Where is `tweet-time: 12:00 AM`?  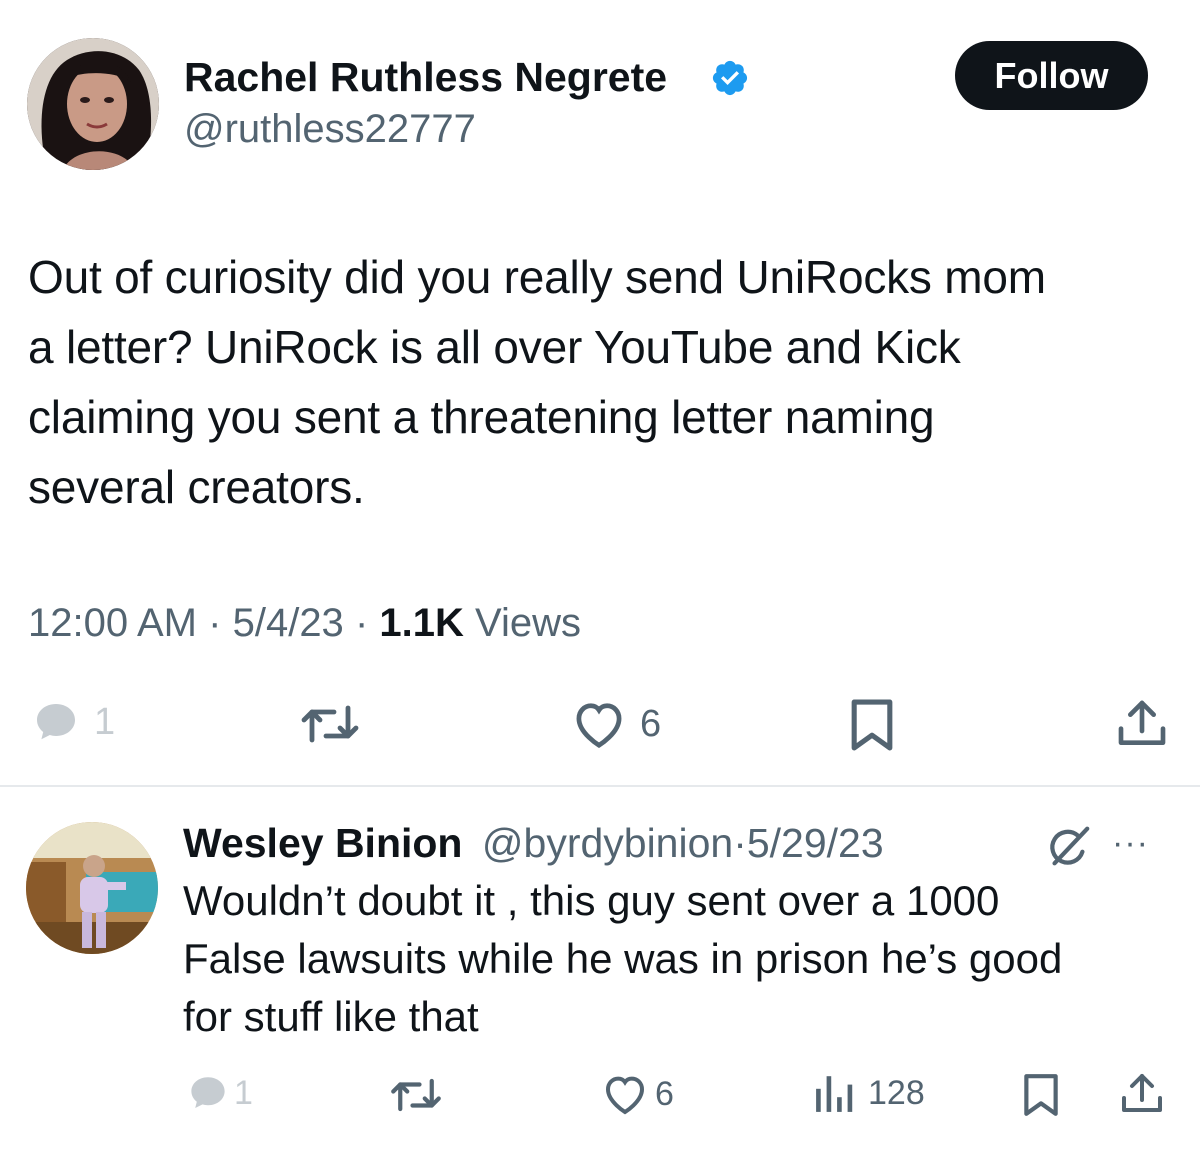
tweet-time: 12:00 AM is located at coordinates (112, 623).